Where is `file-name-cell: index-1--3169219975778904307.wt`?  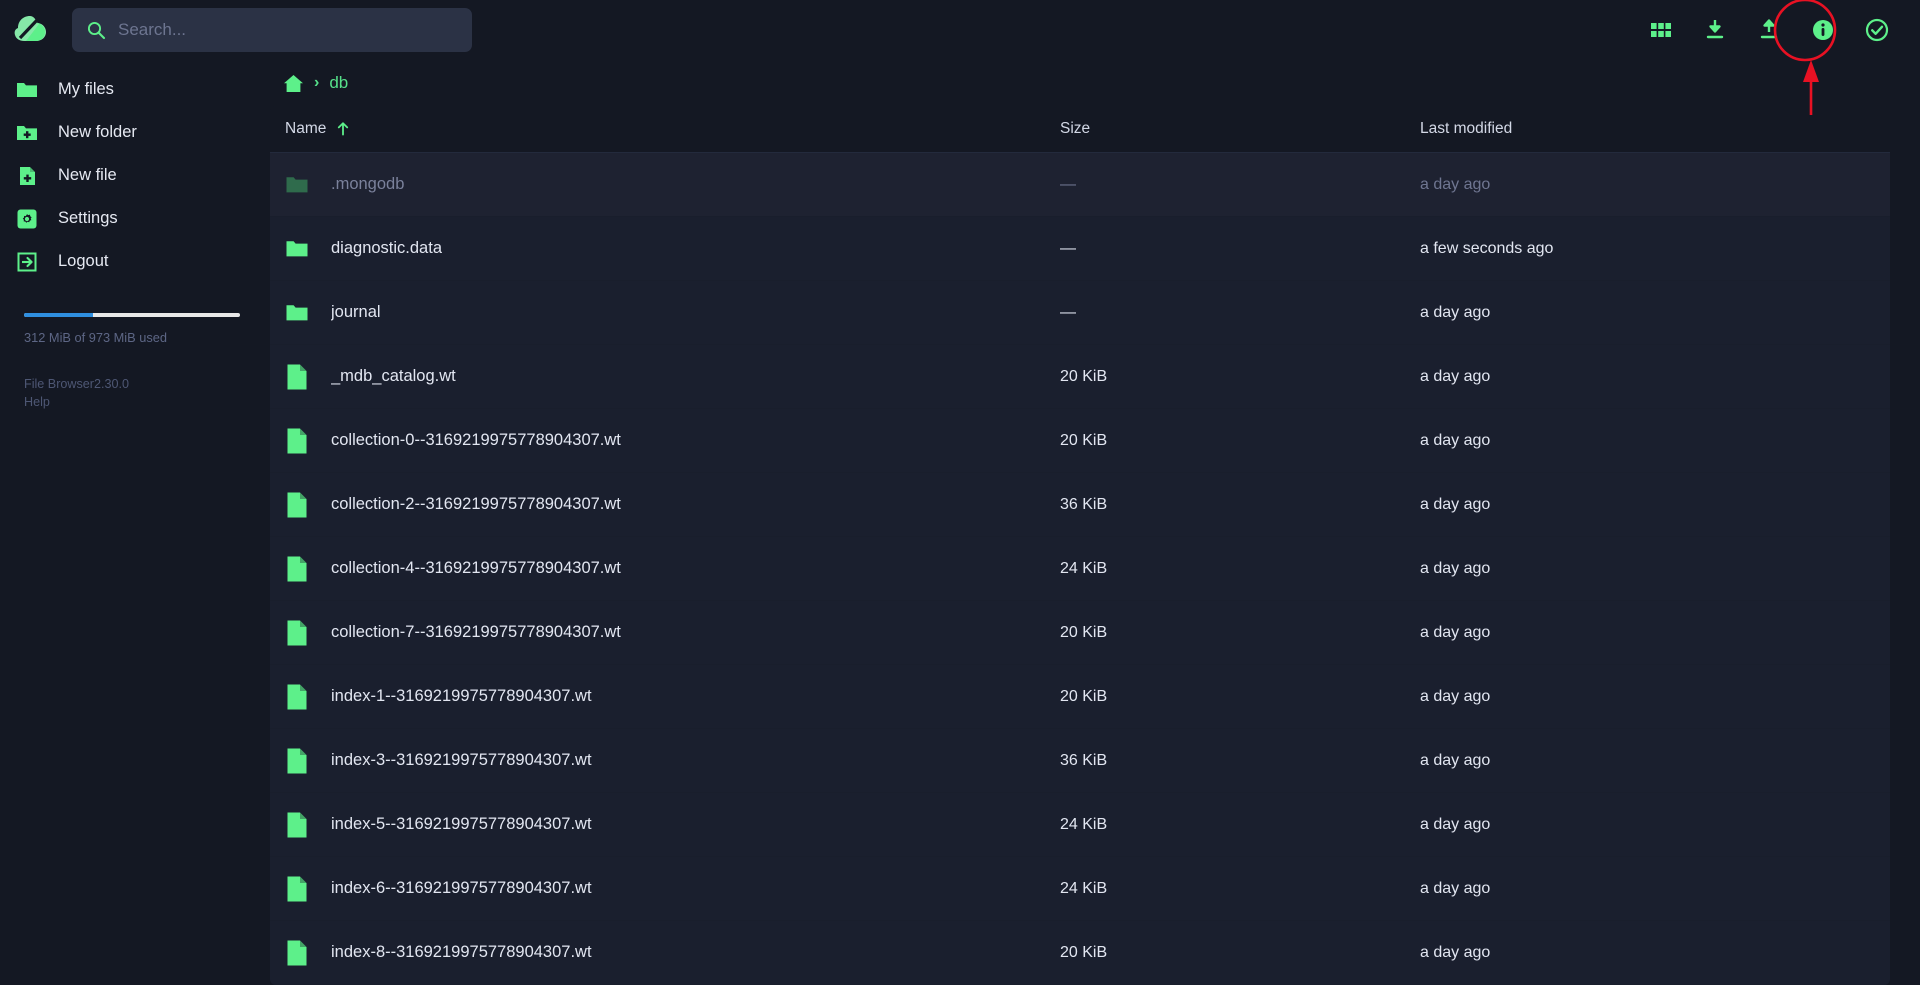 file-name-cell: index-1--3169219975778904307.wt is located at coordinates (665, 697).